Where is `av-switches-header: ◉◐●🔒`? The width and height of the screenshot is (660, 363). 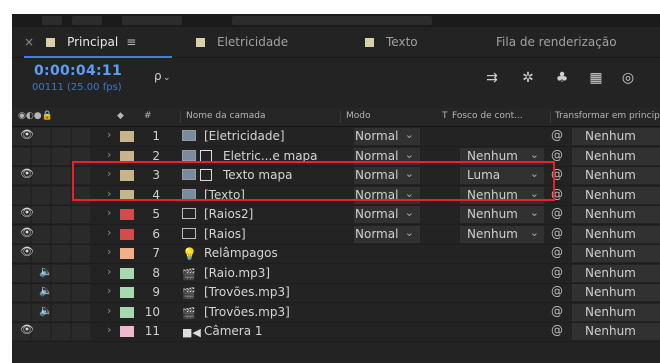 av-switches-header: ◉◐●🔒 is located at coordinates (35, 116).